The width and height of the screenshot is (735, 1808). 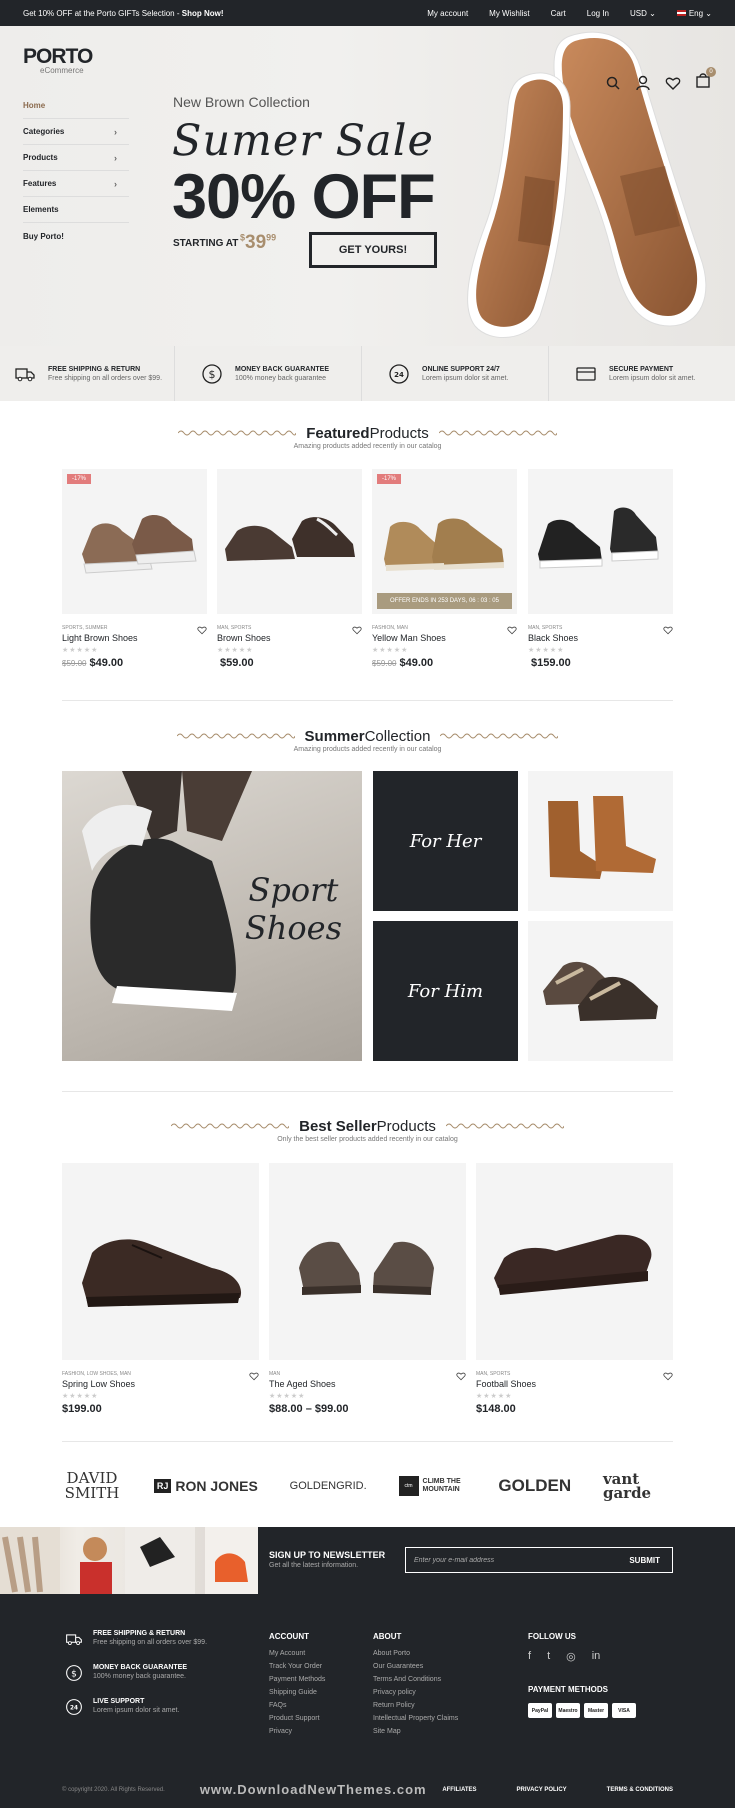 I want to click on social-links: f t ◎ in, so click(x=582, y=1656).